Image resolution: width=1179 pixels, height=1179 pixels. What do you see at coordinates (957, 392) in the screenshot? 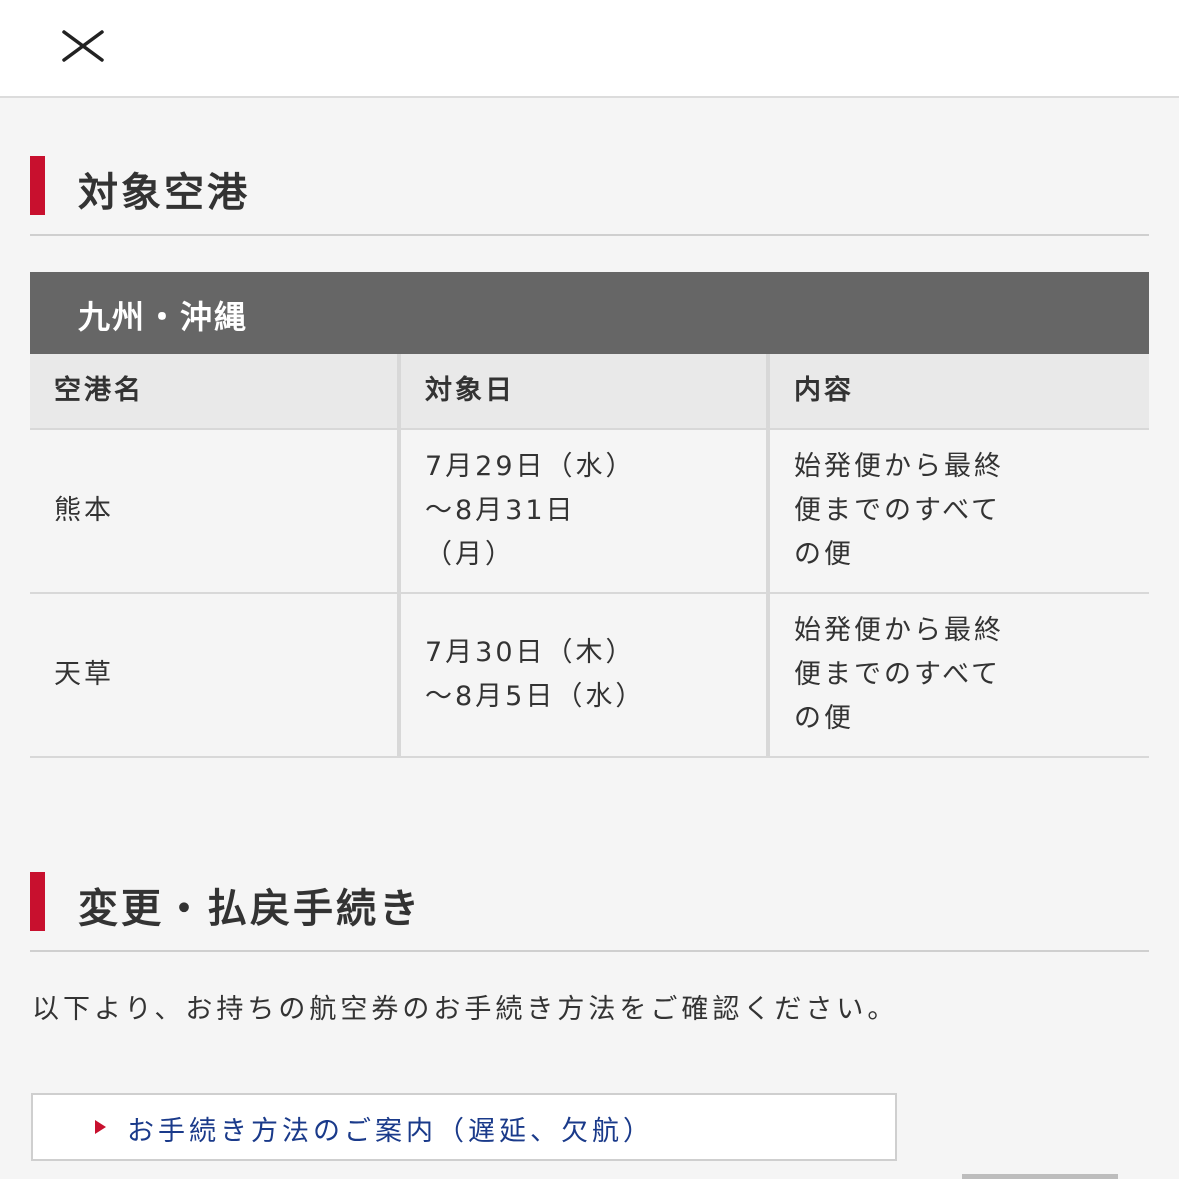
I see `column-header-content: 内容` at bounding box center [957, 392].